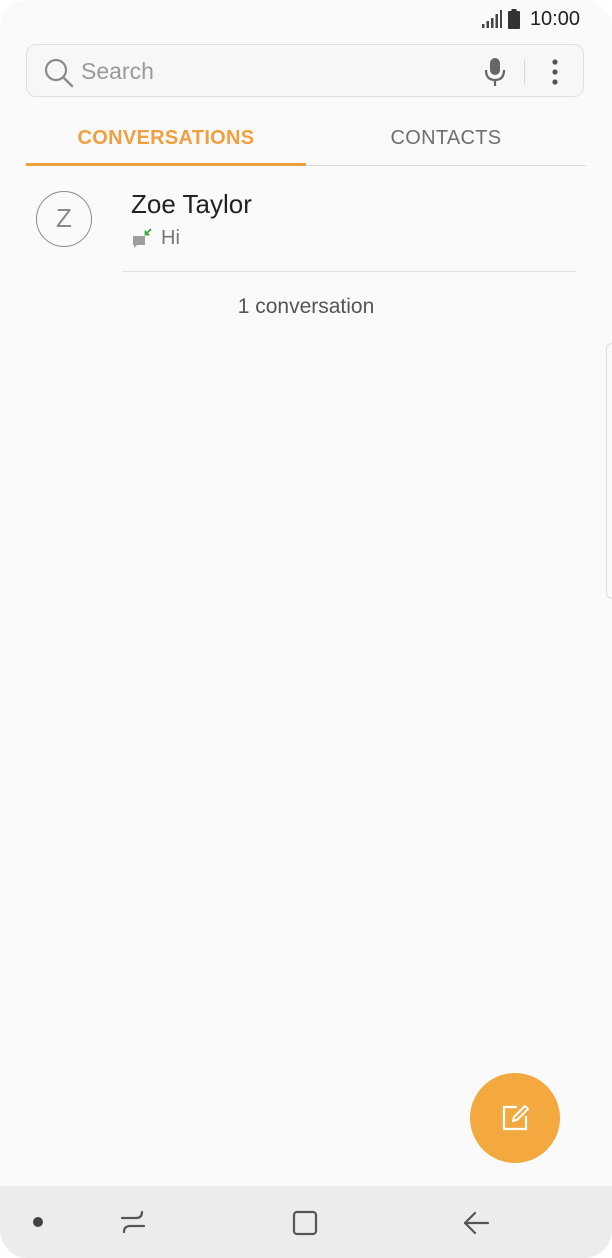 The width and height of the screenshot is (612, 1258). What do you see at coordinates (191, 204) in the screenshot?
I see `contact-name: Zoe Taylor` at bounding box center [191, 204].